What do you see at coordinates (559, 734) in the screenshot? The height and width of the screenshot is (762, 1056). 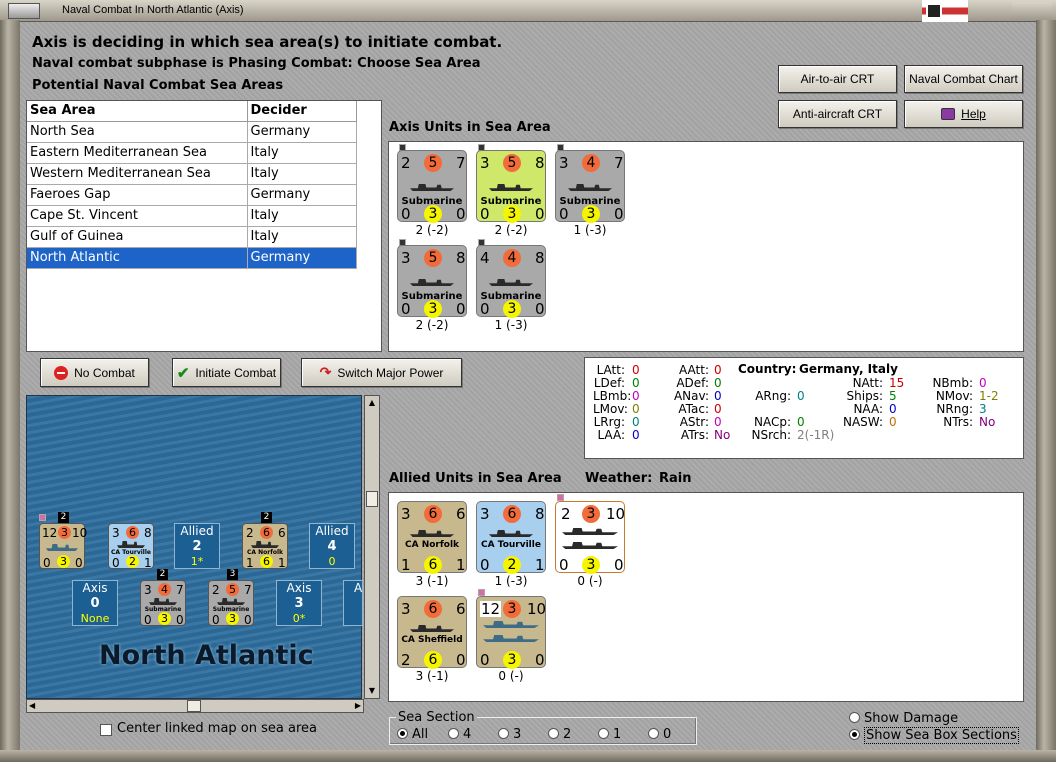 I see `sea-section-option-2: 2` at bounding box center [559, 734].